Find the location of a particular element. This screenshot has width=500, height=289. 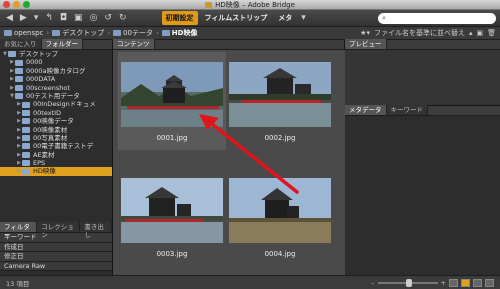

close-window-button is located at coordinates (6, 4).